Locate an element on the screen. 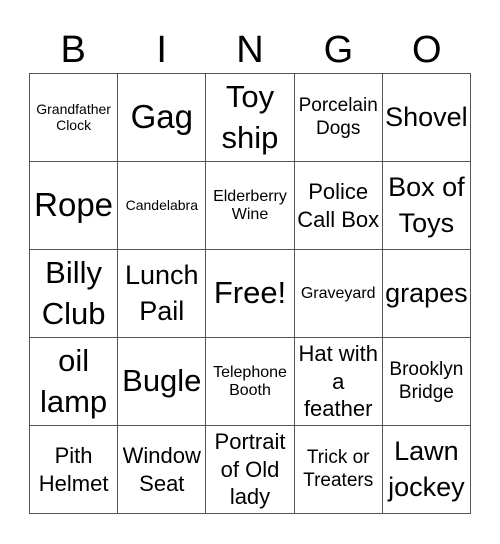 This screenshot has height=544, width=500. bingo-header: B I N G O is located at coordinates (250, 50).